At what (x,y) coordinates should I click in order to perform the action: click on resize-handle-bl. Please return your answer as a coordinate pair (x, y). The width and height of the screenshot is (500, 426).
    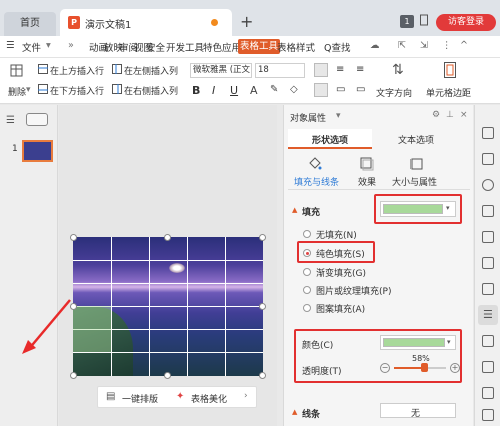
    Looking at the image, I should click on (73, 375).